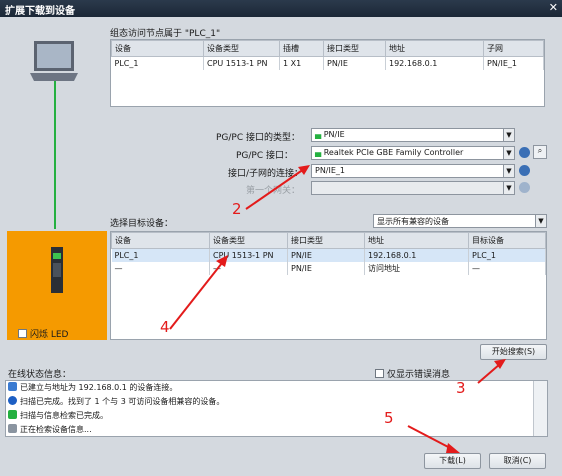 This screenshot has width=562, height=476. What do you see at coordinates (40, 11) in the screenshot?
I see `window-title: 扩展下载到设备` at bounding box center [40, 11].